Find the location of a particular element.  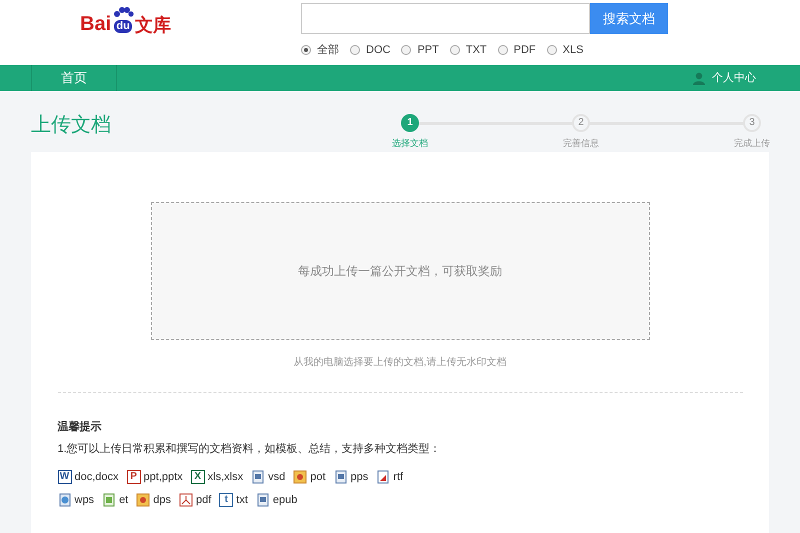

tips-title: 温馨提示 is located at coordinates (80, 427).